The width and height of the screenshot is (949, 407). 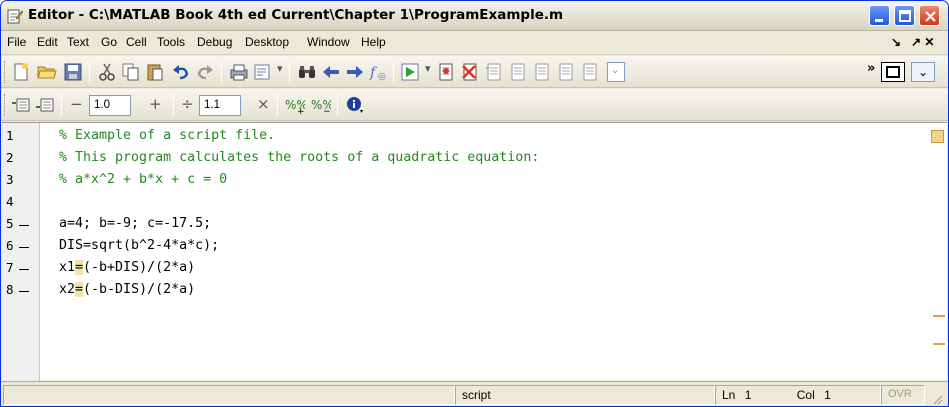 What do you see at coordinates (10, 223) in the screenshot?
I see `line-number: 5` at bounding box center [10, 223].